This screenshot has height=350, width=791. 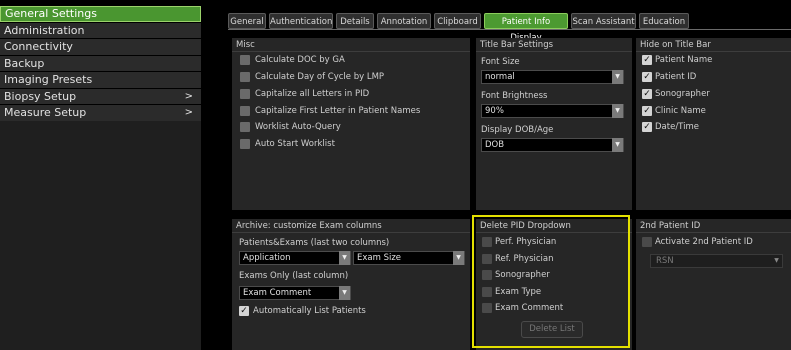 I want to click on capitalize-names-label: Capitalize First Letter in Patient Names, so click(x=338, y=111).